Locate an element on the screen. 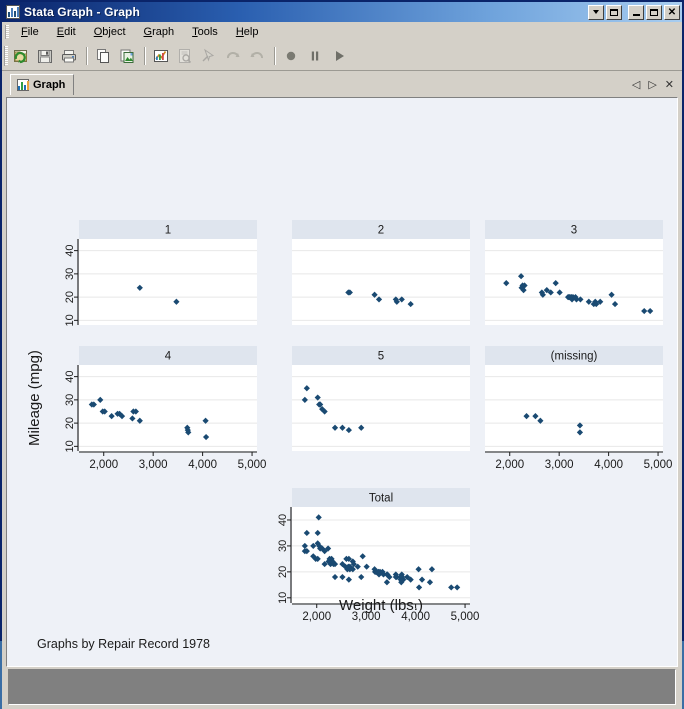  menu-bar: File Edit Object Graph Tools Help is located at coordinates (342, 32).